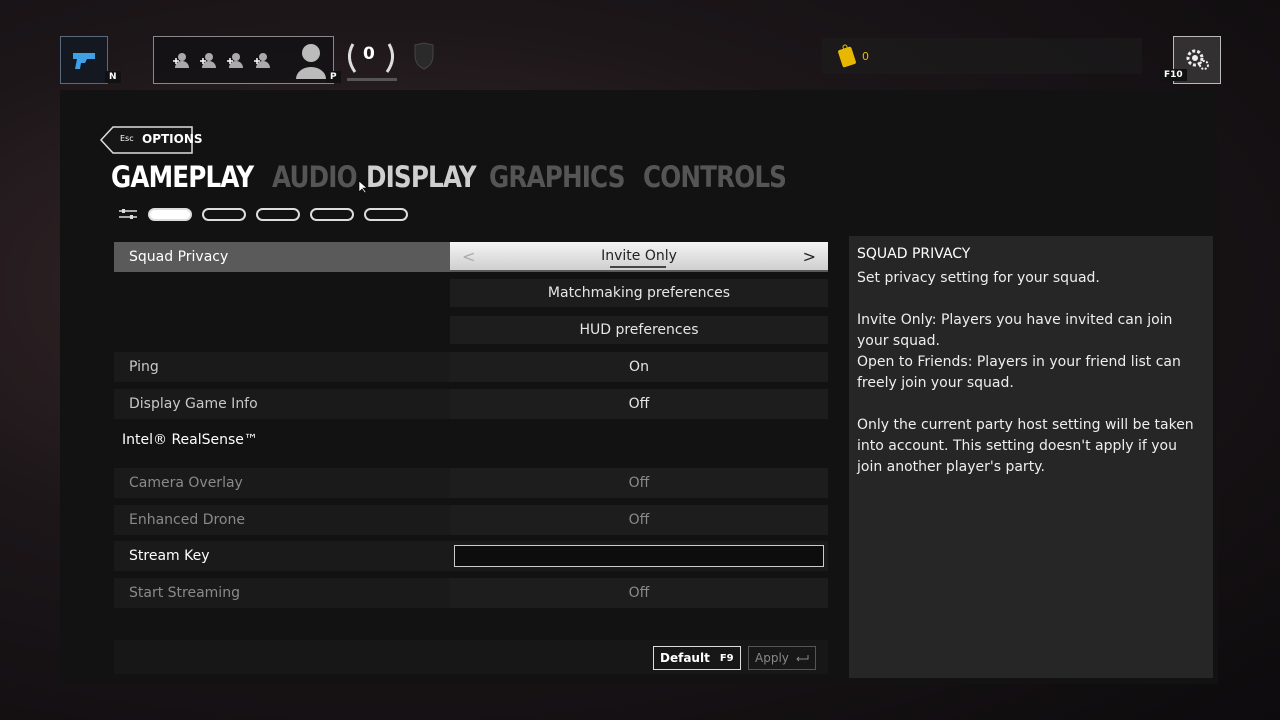  Describe the element at coordinates (809, 256) in the screenshot. I see `chevron-right-icon: >` at that location.